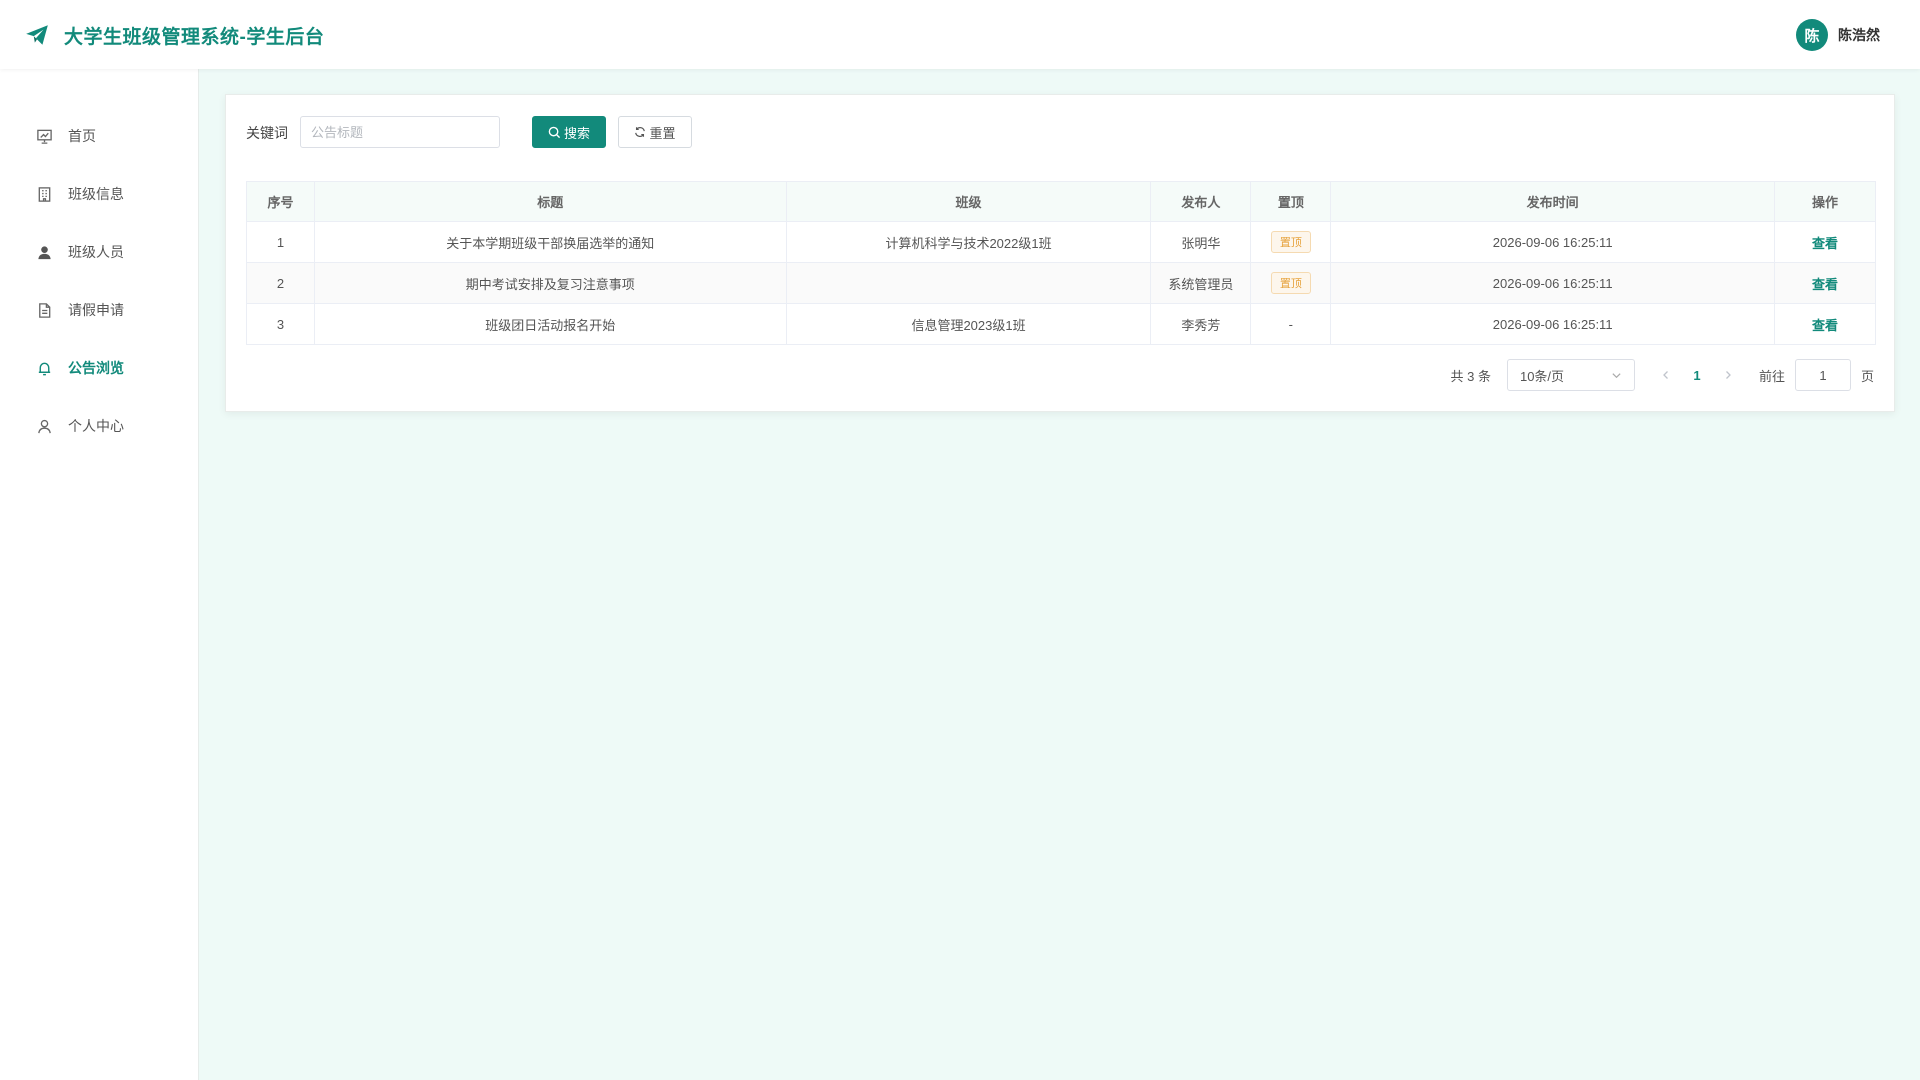 The image size is (1920, 1080). I want to click on building-icon, so click(44, 194).